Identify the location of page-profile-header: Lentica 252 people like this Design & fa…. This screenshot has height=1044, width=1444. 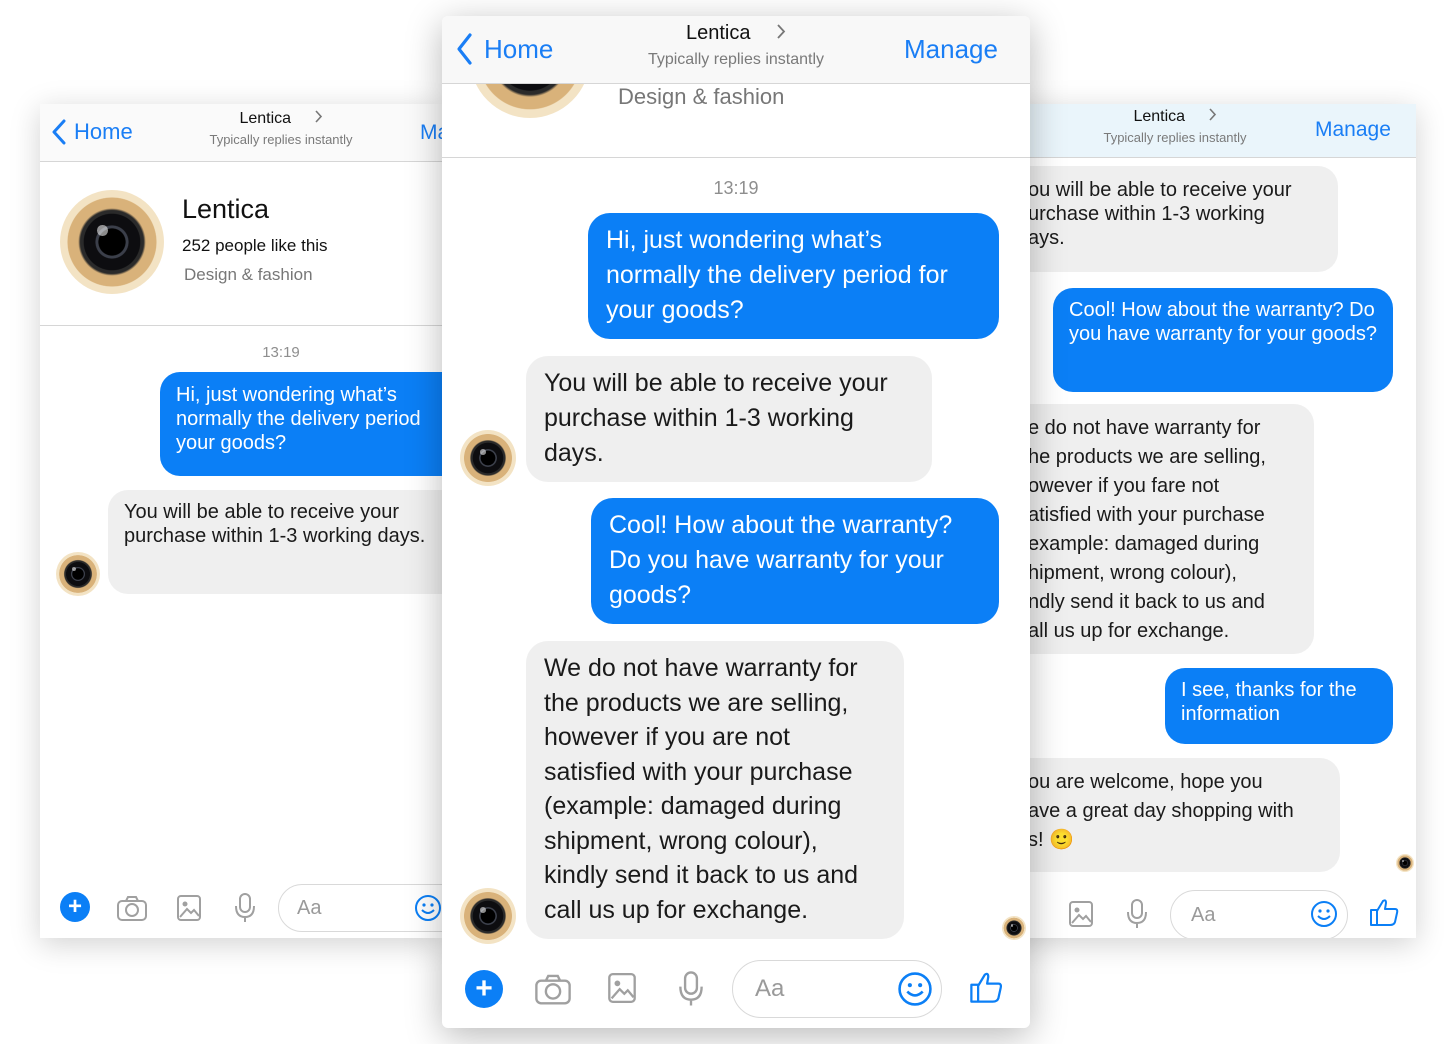
(241, 244).